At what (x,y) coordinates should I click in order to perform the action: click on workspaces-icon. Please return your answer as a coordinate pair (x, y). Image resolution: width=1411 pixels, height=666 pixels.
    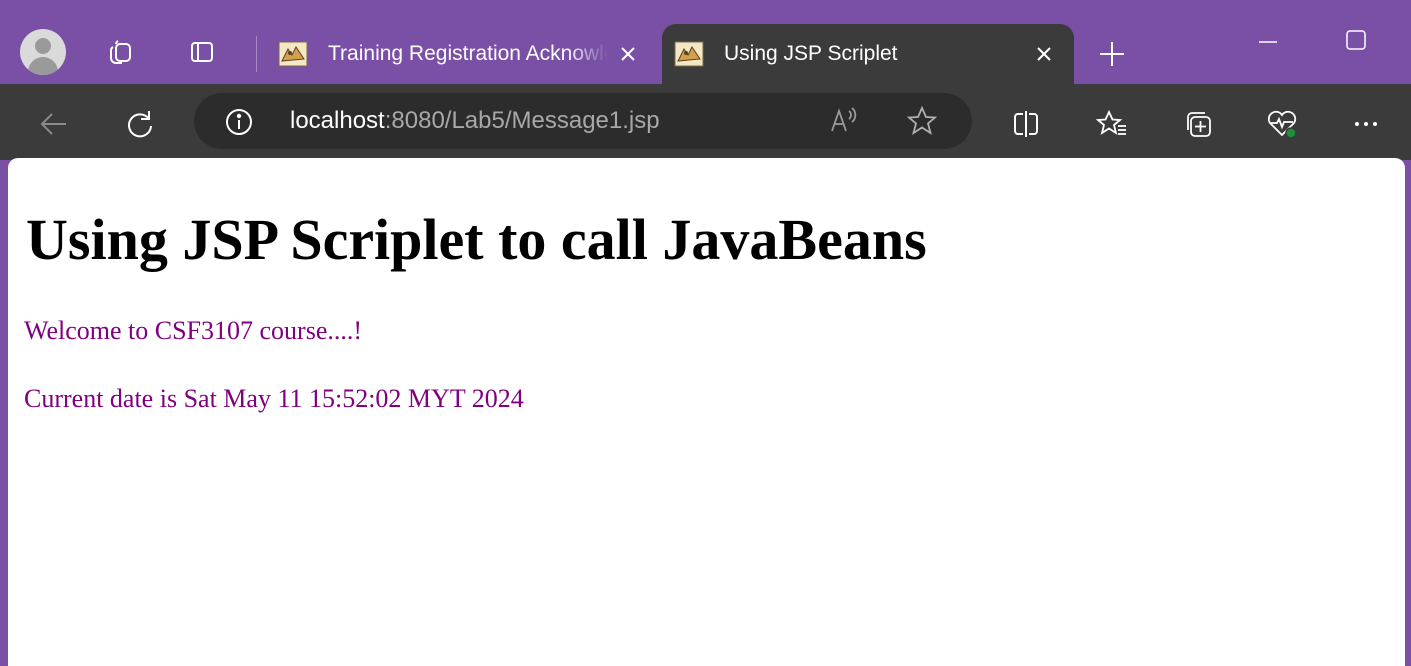
    Looking at the image, I should click on (120, 52).